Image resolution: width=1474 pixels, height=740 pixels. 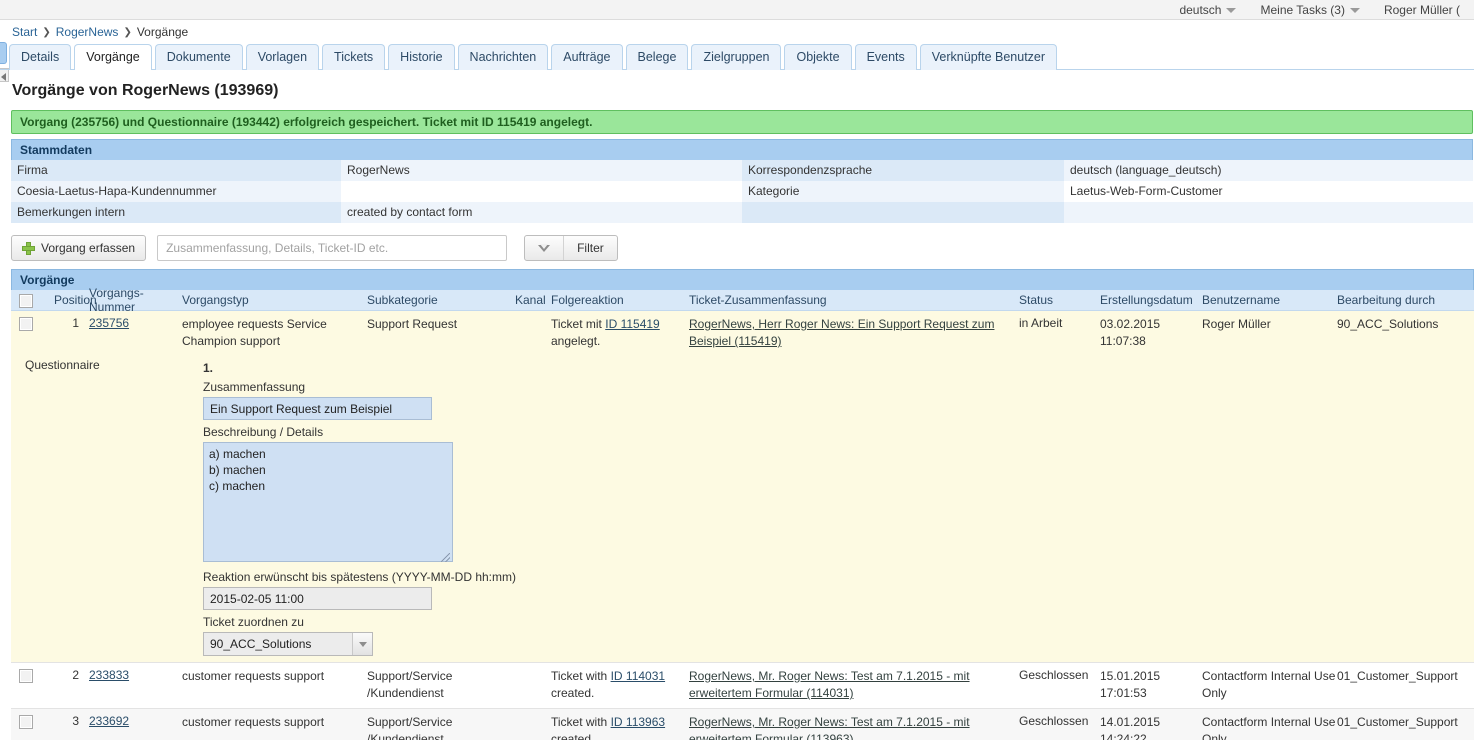 I want to click on row-subcategory: Support Request, so click(x=412, y=324).